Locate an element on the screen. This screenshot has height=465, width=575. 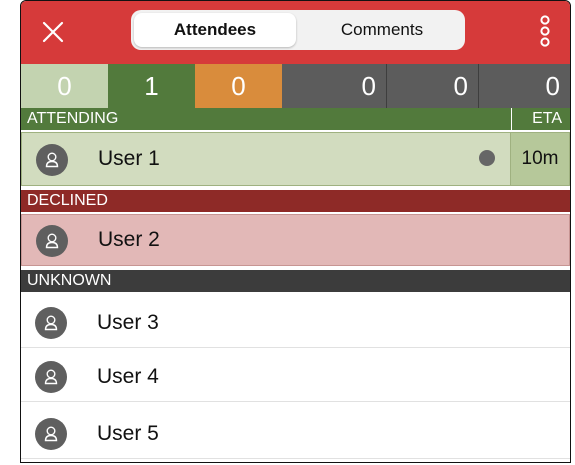
count-maybe: 0 is located at coordinates (238, 86).